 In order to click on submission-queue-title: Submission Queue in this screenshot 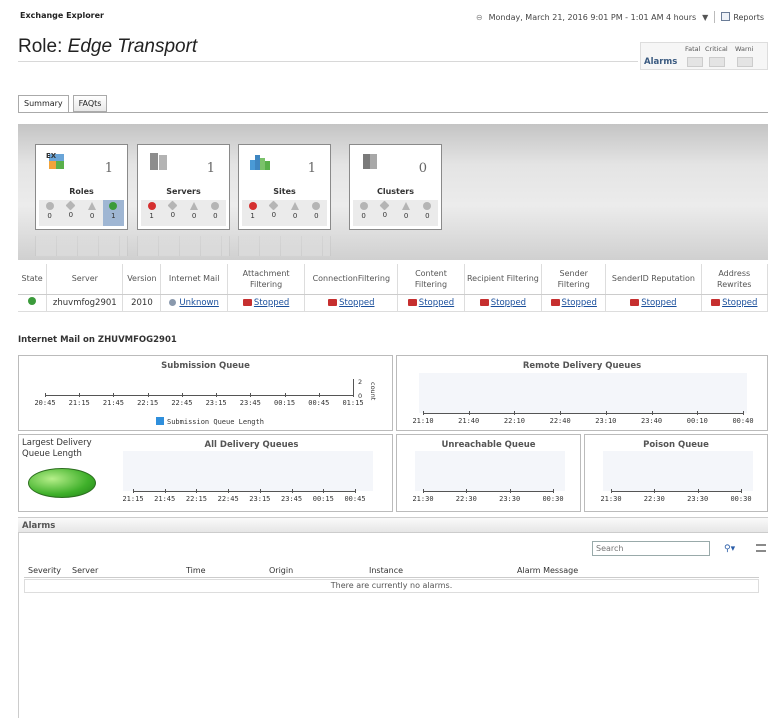, I will do `click(205, 366)`.